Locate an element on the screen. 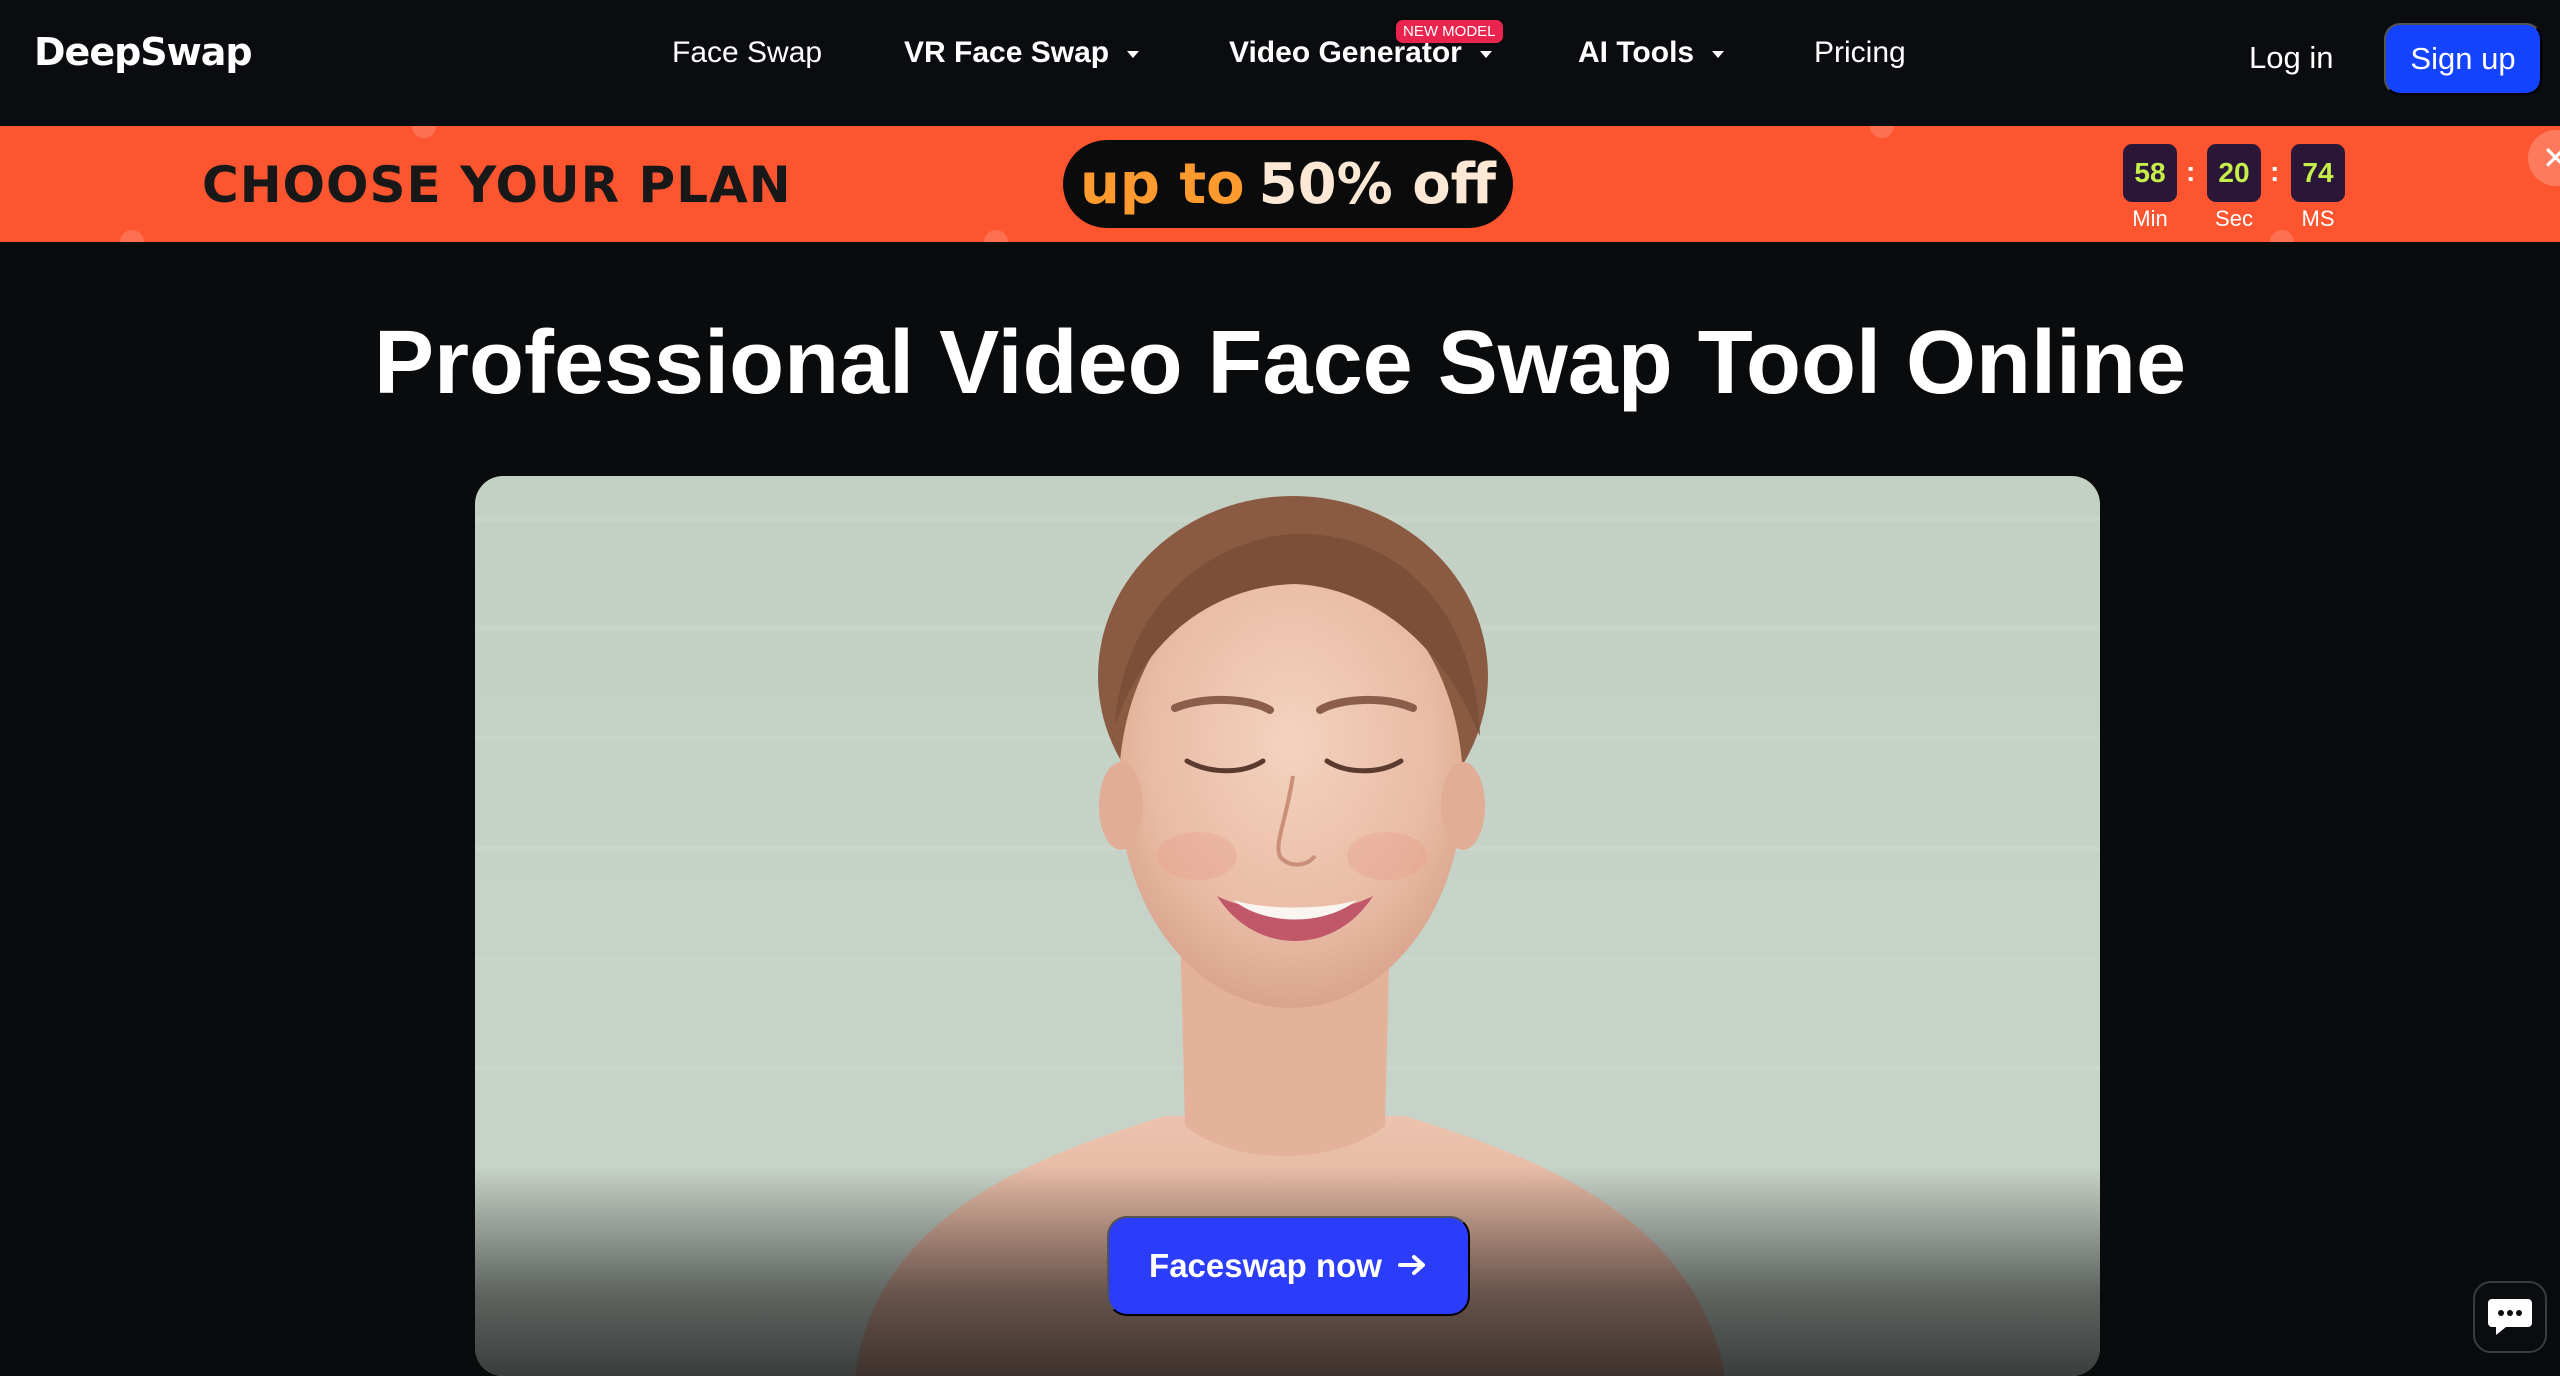  timer-minutes: 58 is located at coordinates (2150, 173).